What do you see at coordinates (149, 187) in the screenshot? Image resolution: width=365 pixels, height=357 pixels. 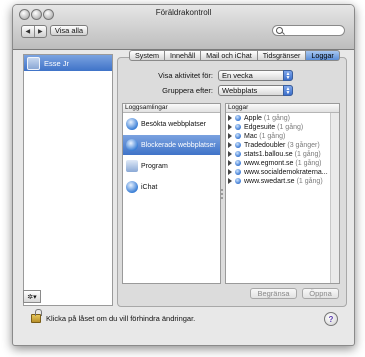 I see `collection-label: iChat` at bounding box center [149, 187].